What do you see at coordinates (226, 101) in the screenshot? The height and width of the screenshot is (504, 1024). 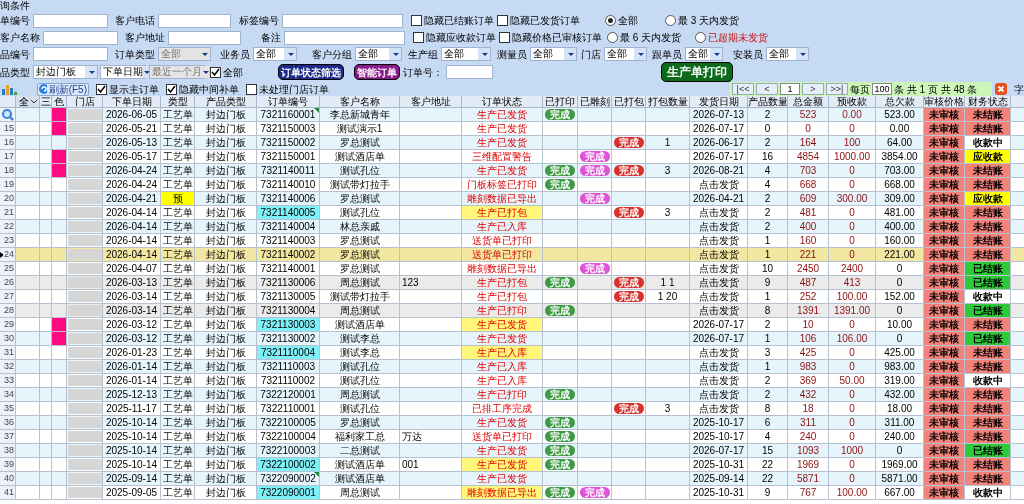 I see `column-header: 产品类型` at bounding box center [226, 101].